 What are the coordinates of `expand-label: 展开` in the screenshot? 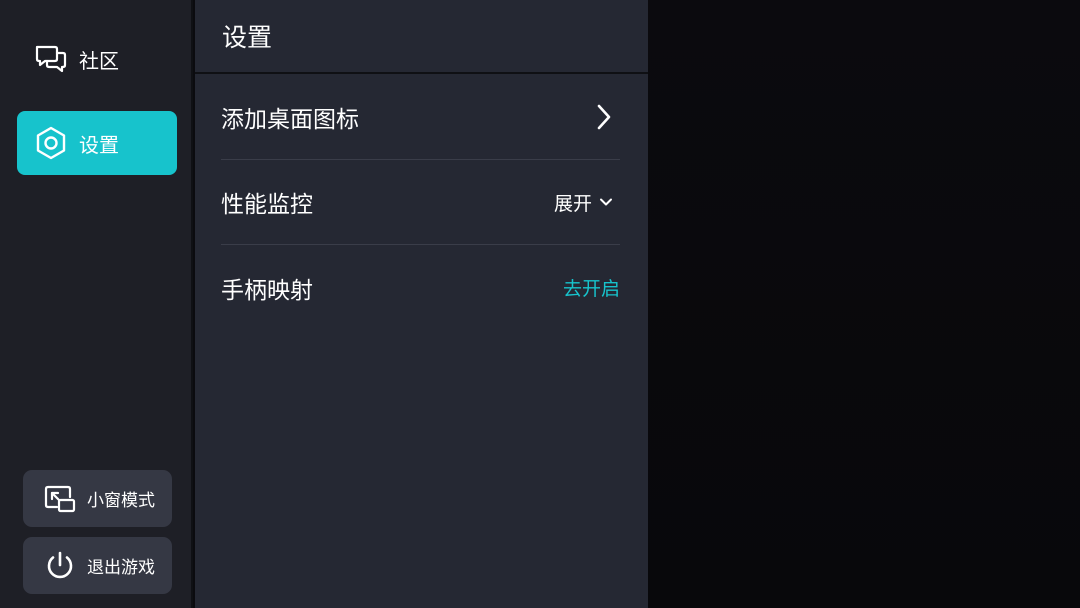 It's located at (572, 203).